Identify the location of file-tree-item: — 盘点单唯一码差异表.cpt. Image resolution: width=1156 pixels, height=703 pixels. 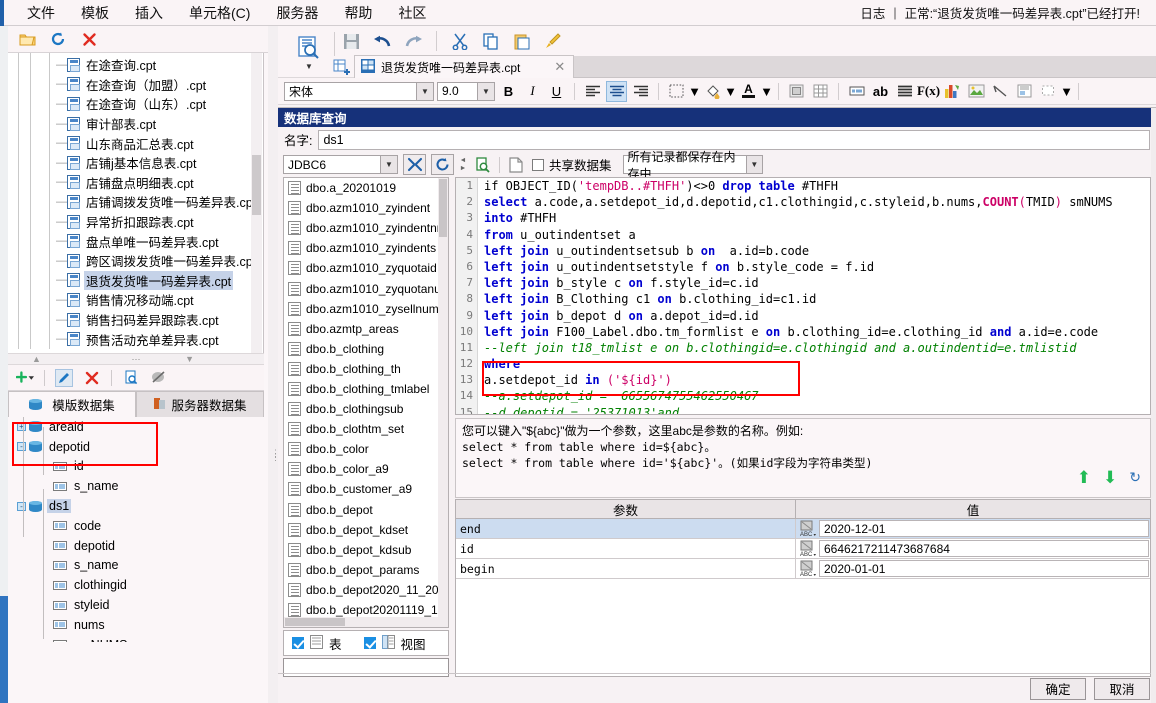
(135, 241).